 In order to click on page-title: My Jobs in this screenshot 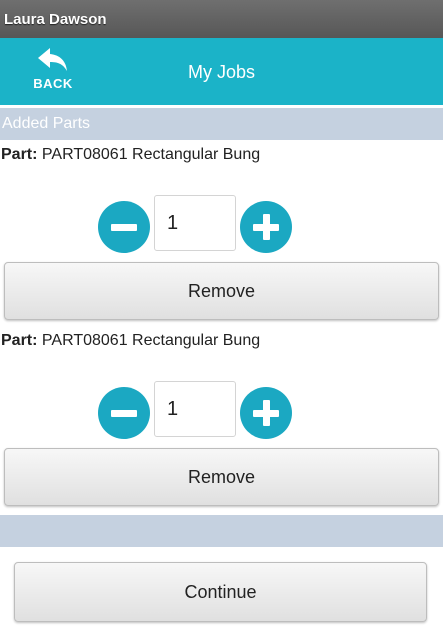, I will do `click(221, 72)`.